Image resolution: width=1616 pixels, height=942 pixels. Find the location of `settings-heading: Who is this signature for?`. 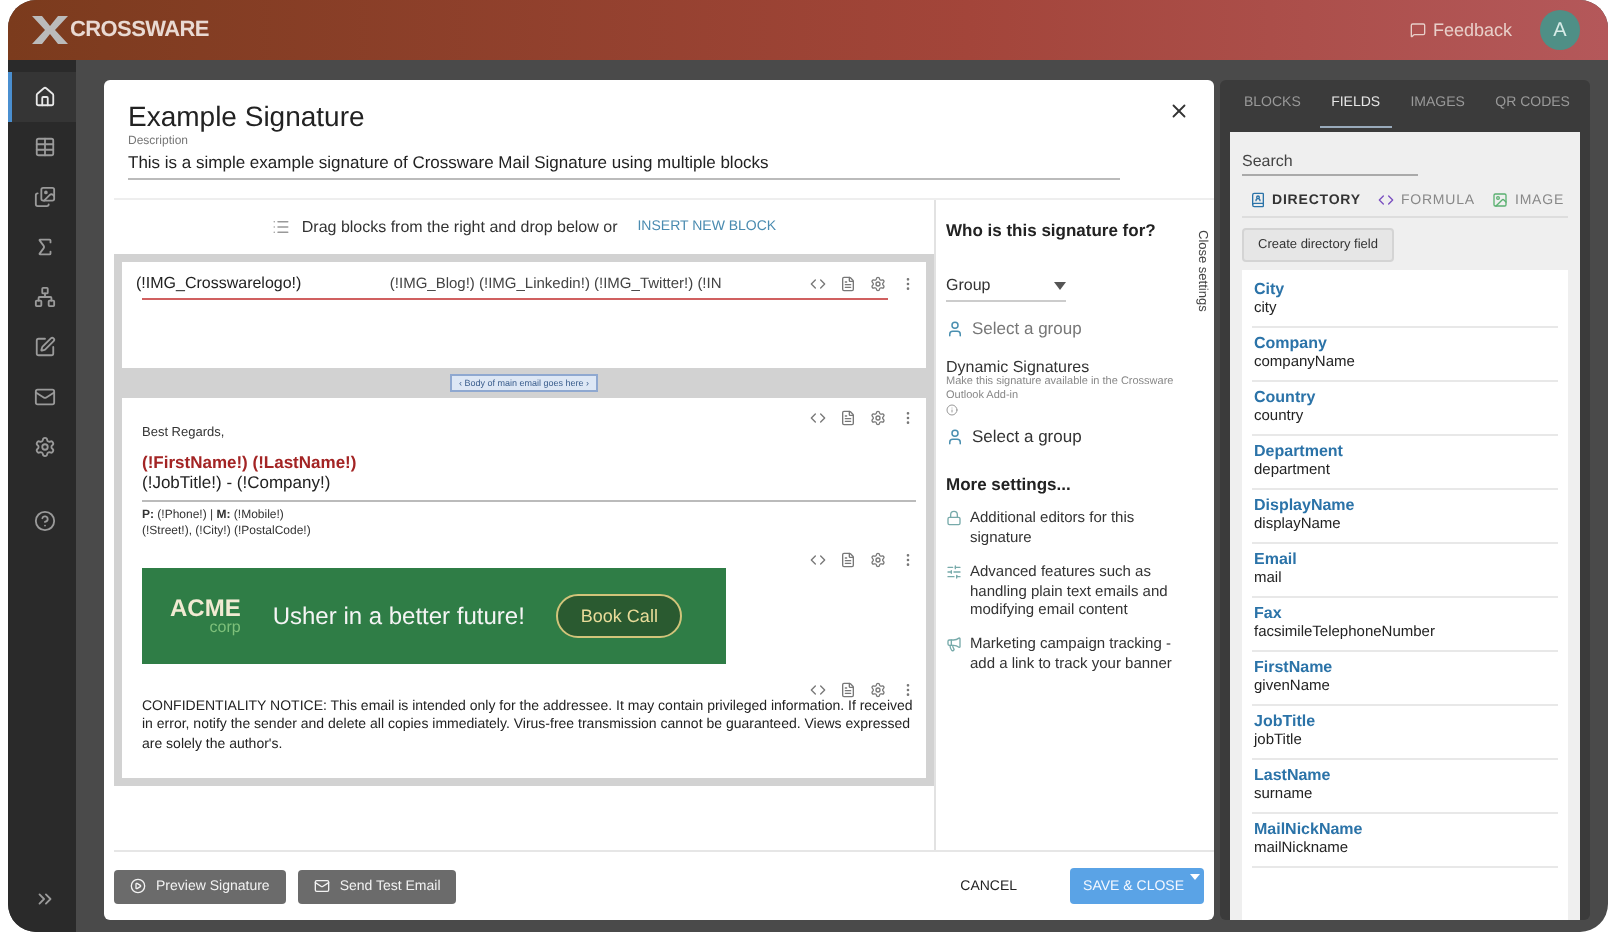

settings-heading: Who is this signature for? is located at coordinates (1052, 230).